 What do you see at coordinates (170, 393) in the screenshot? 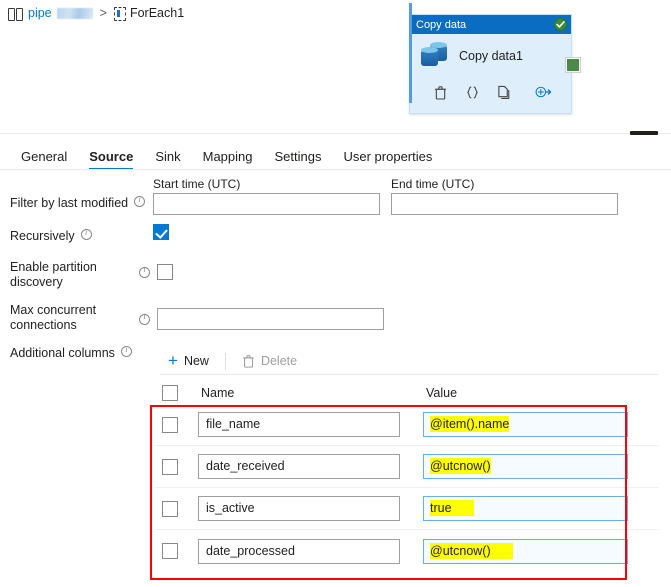
I see `select-all-checkbox` at bounding box center [170, 393].